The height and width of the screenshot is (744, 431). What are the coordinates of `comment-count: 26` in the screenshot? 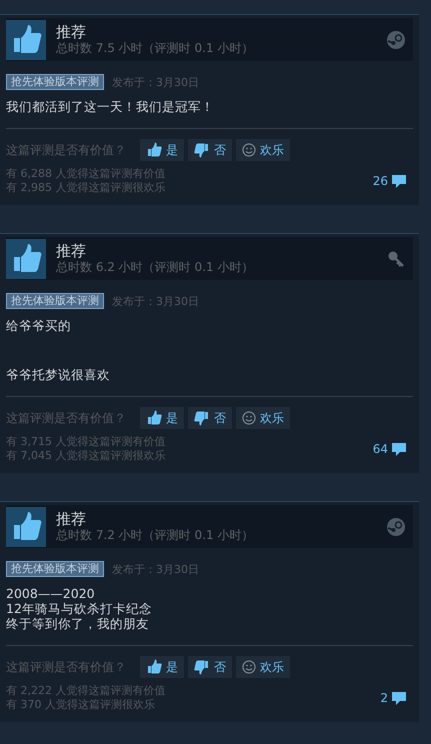 It's located at (380, 181).